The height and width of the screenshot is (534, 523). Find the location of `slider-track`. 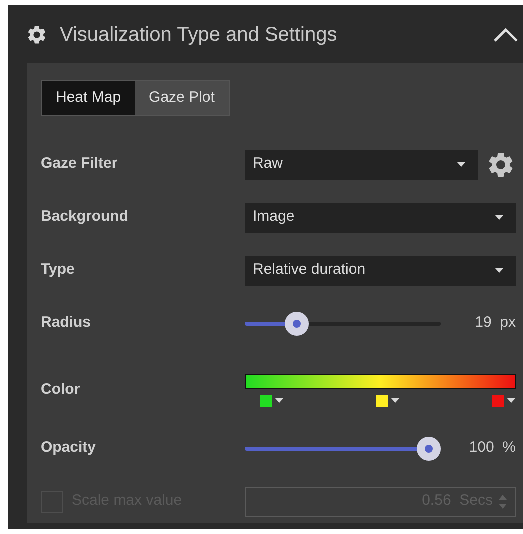

slider-track is located at coordinates (343, 448).